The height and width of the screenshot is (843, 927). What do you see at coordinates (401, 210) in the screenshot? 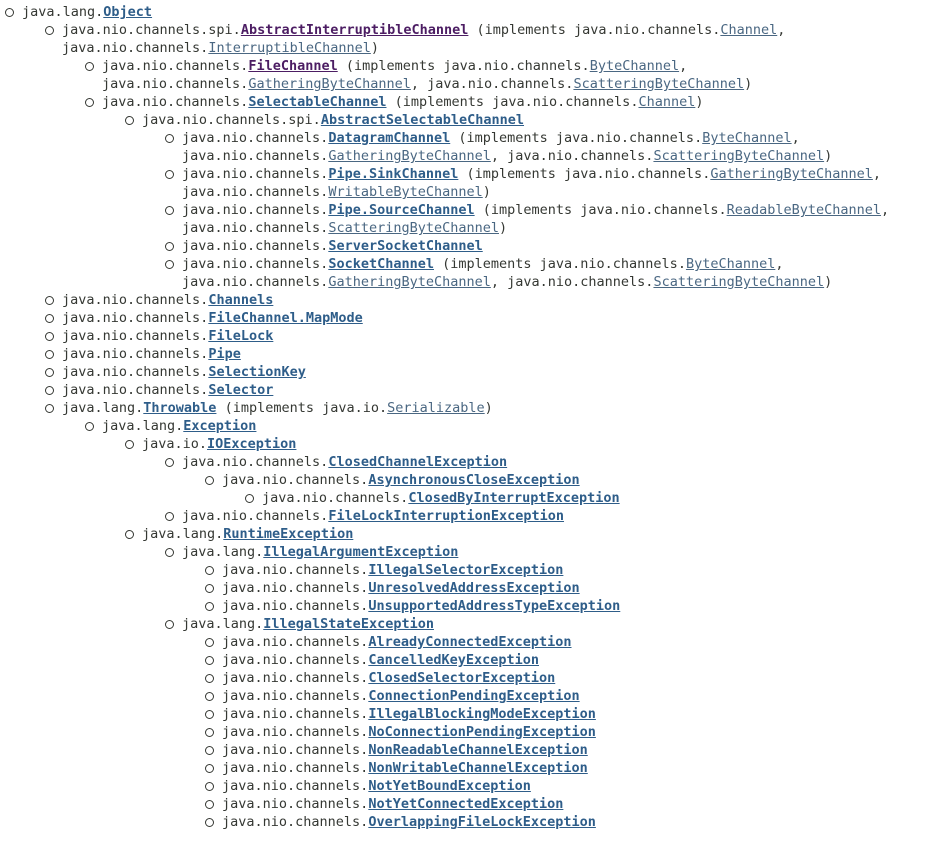
I see `class-link: Pipe.SourceChannel` at bounding box center [401, 210].